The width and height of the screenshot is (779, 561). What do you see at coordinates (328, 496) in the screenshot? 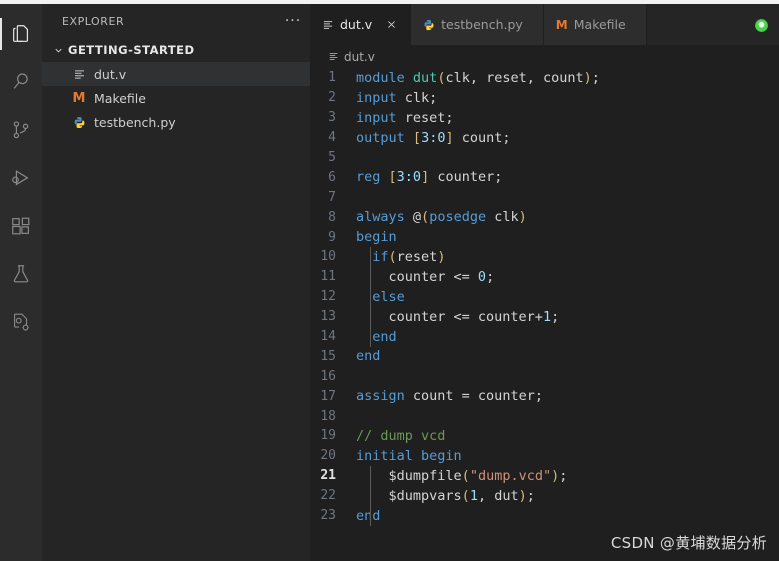
I see `line-number: 22` at bounding box center [328, 496].